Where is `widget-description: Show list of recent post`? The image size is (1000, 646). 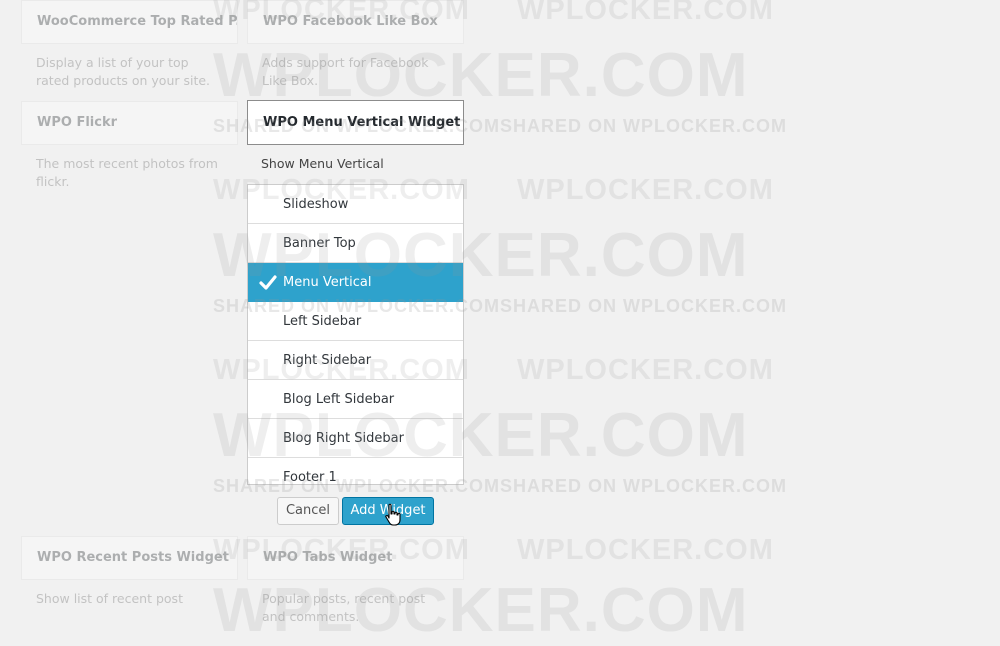
widget-description: Show list of recent post is located at coordinates (109, 598).